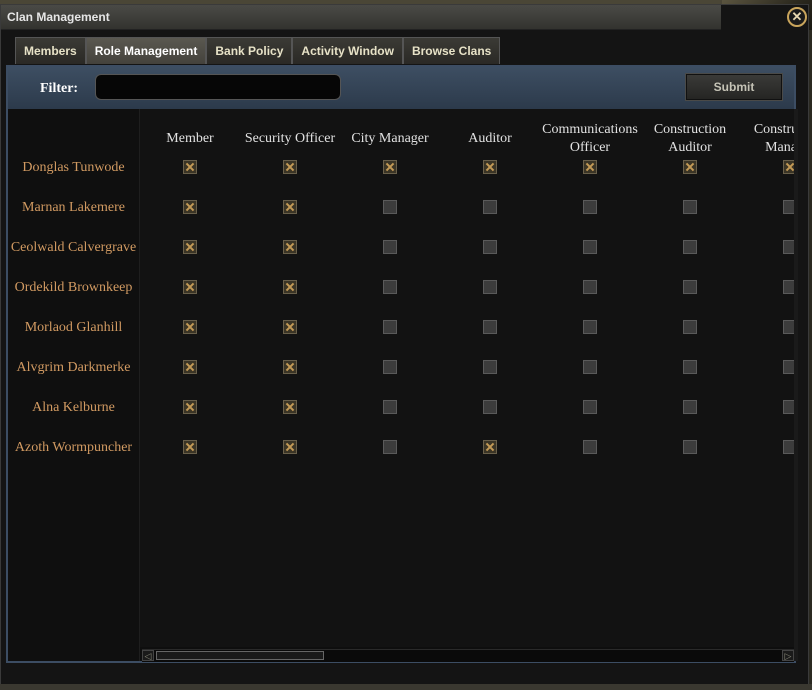  What do you see at coordinates (190, 138) in the screenshot?
I see `column-header: Member` at bounding box center [190, 138].